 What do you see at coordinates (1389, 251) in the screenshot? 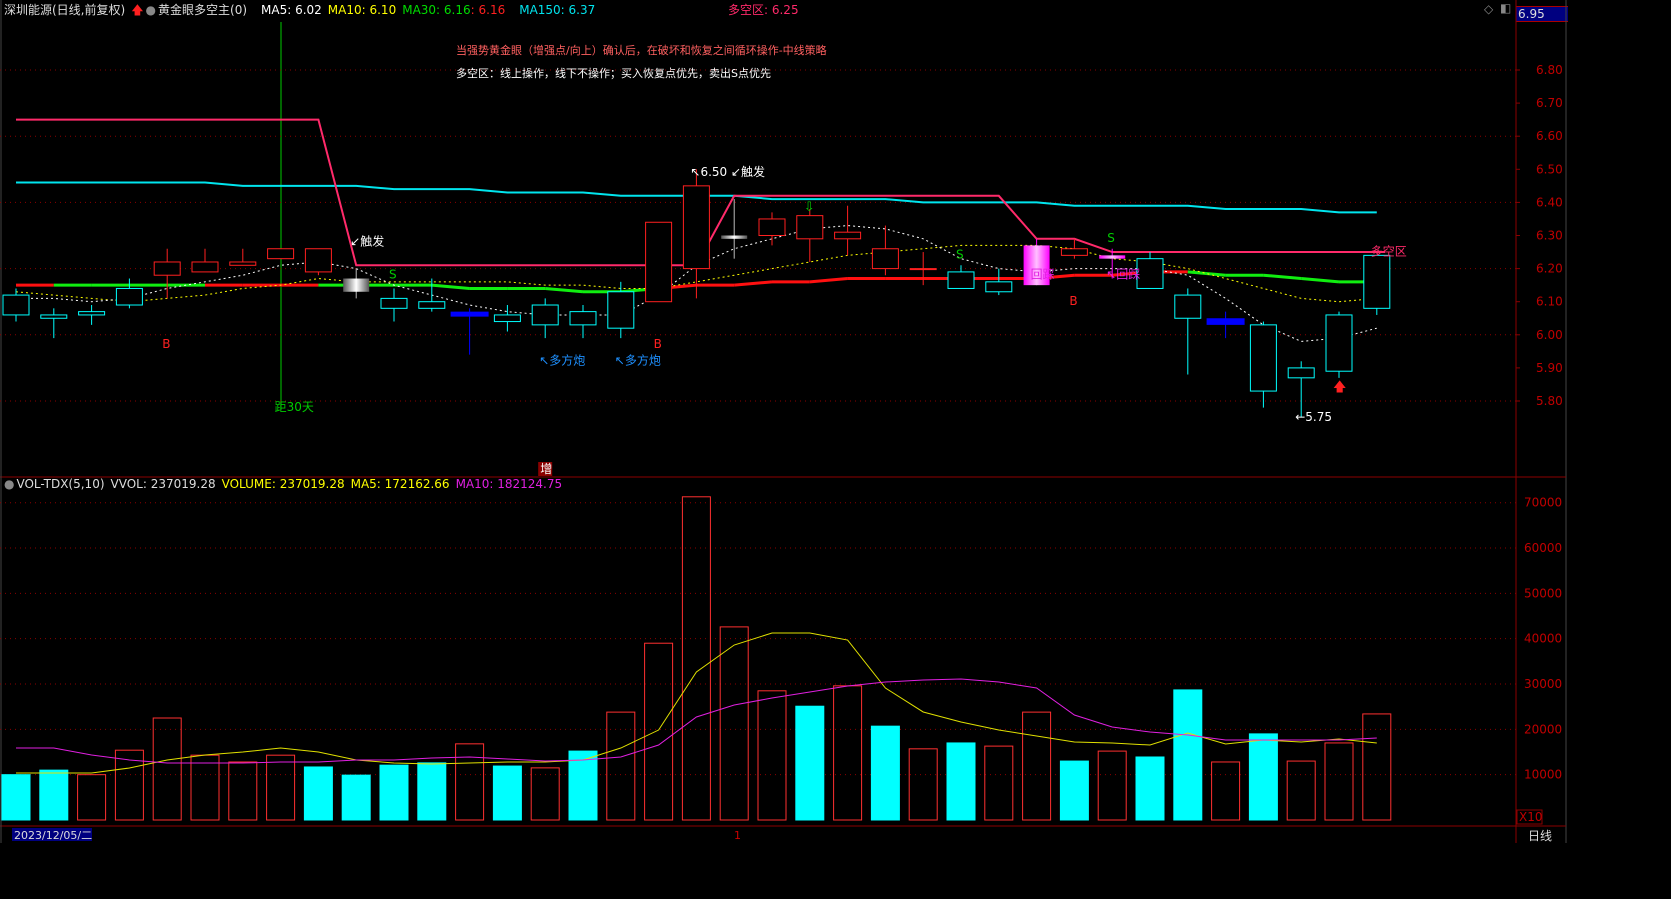
I see `annotation-label: 多空区` at bounding box center [1389, 251].